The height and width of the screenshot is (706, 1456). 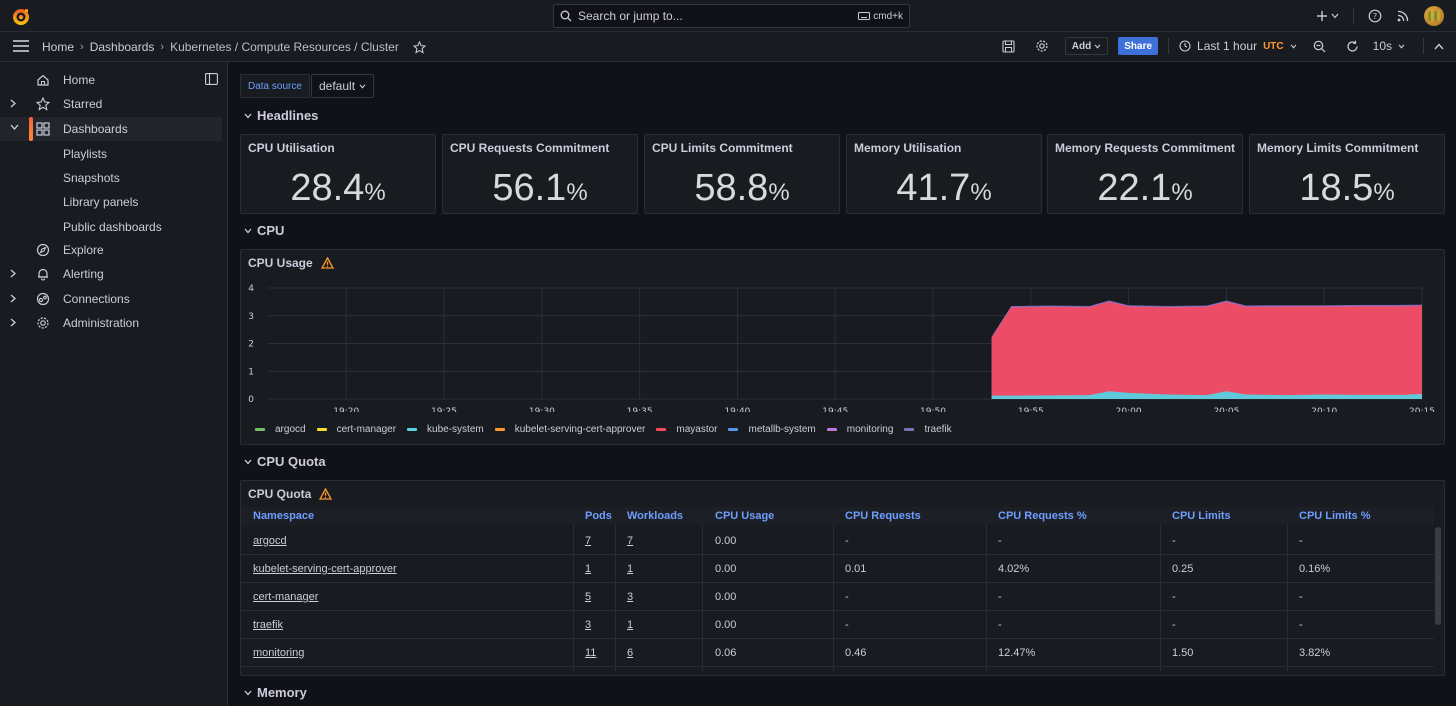 I want to click on menu-hamburger-icon, so click(x=21, y=46).